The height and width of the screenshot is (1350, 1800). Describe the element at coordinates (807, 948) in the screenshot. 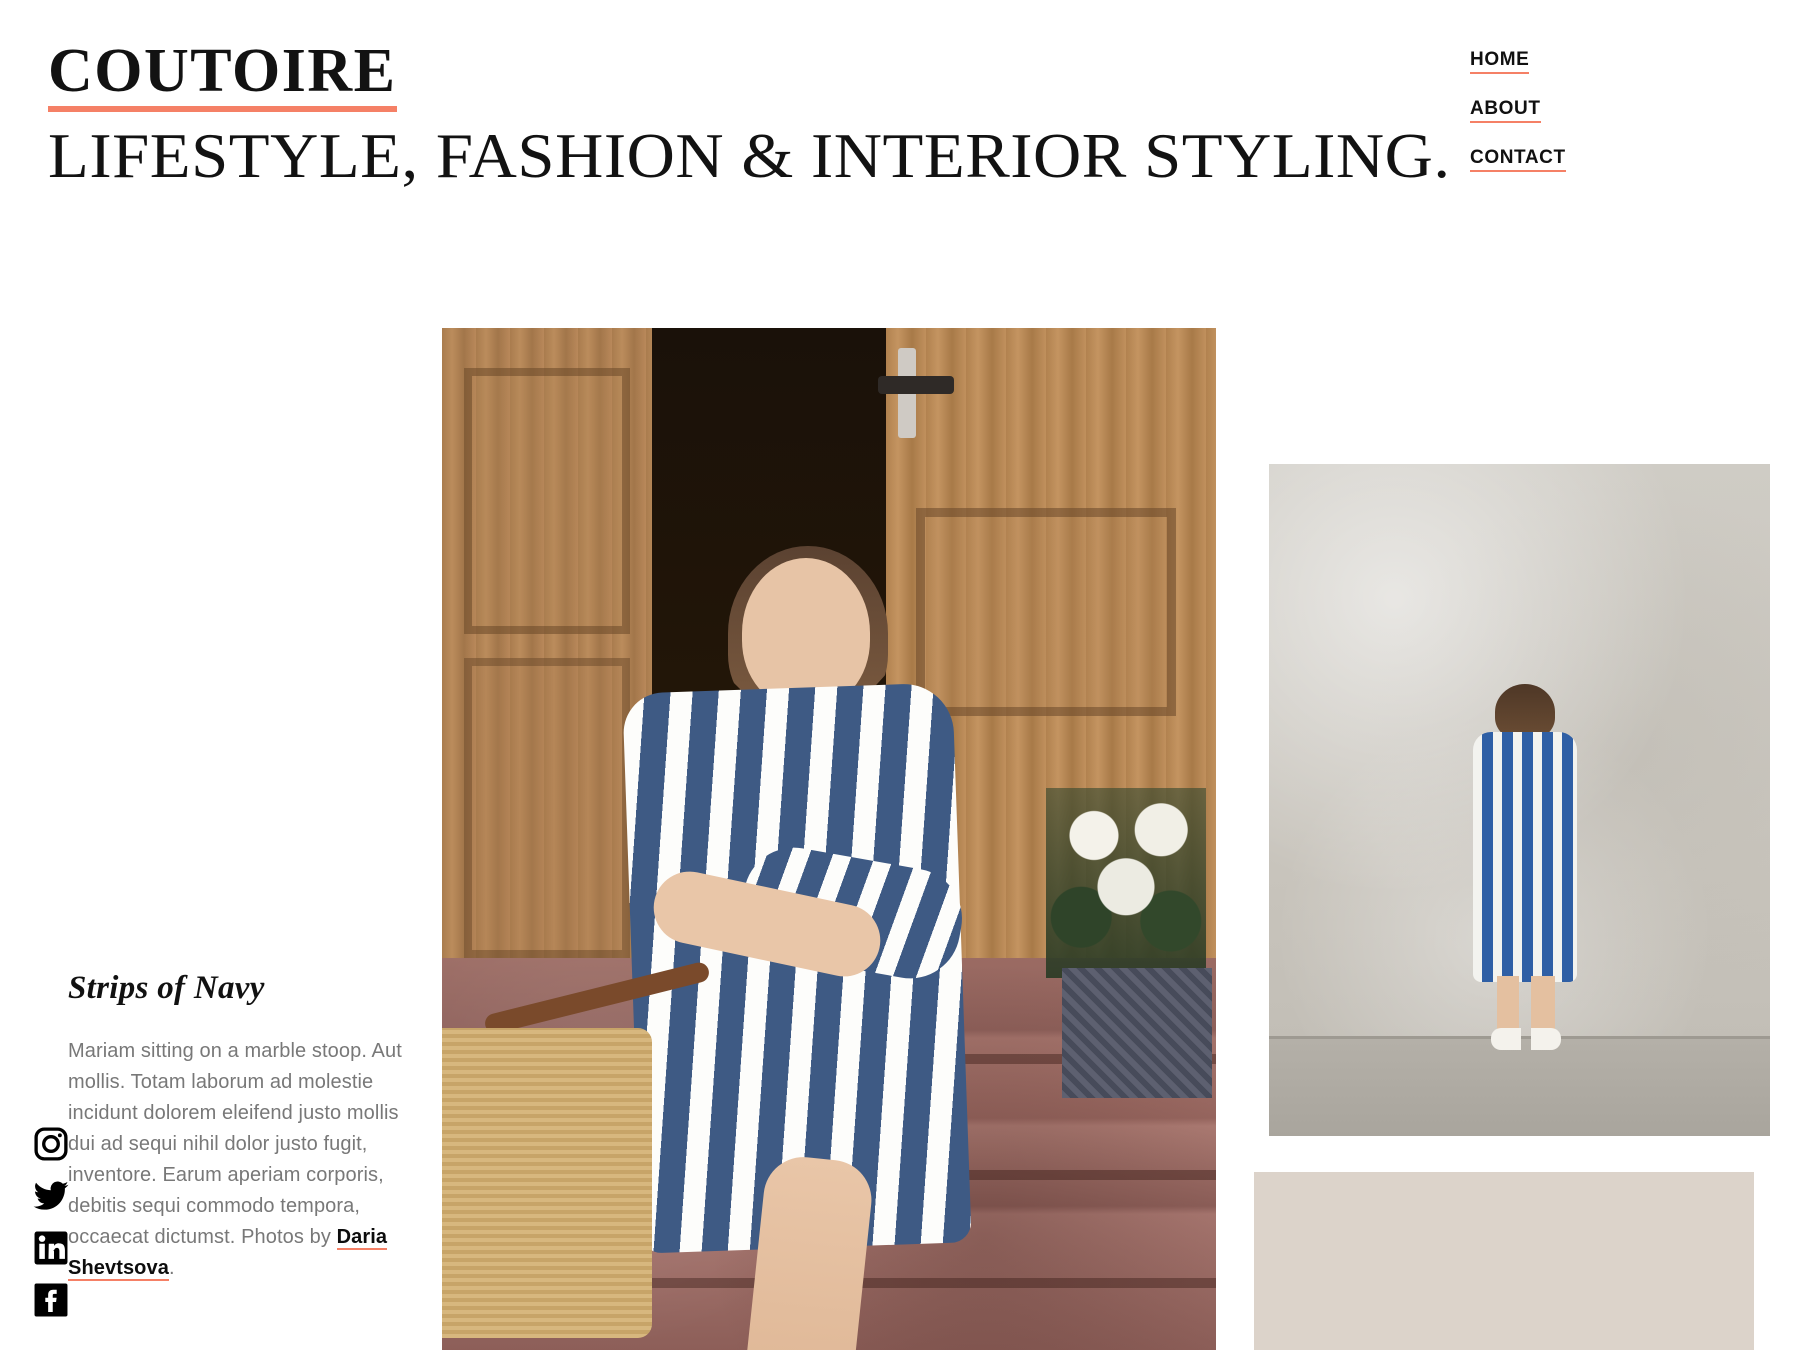

I see `hero-woman-figure` at that location.